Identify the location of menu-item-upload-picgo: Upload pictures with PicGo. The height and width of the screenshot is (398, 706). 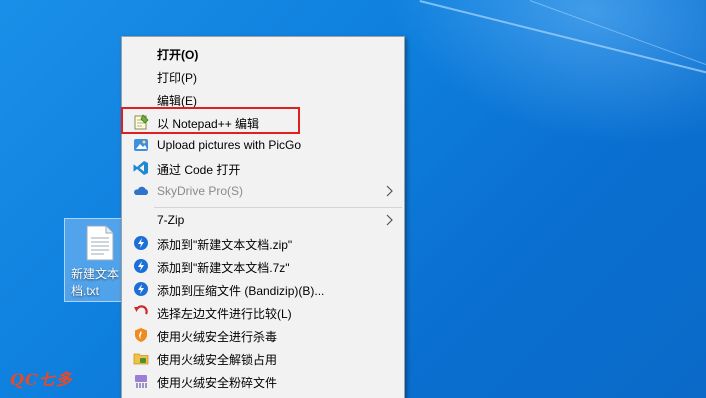
(263, 145).